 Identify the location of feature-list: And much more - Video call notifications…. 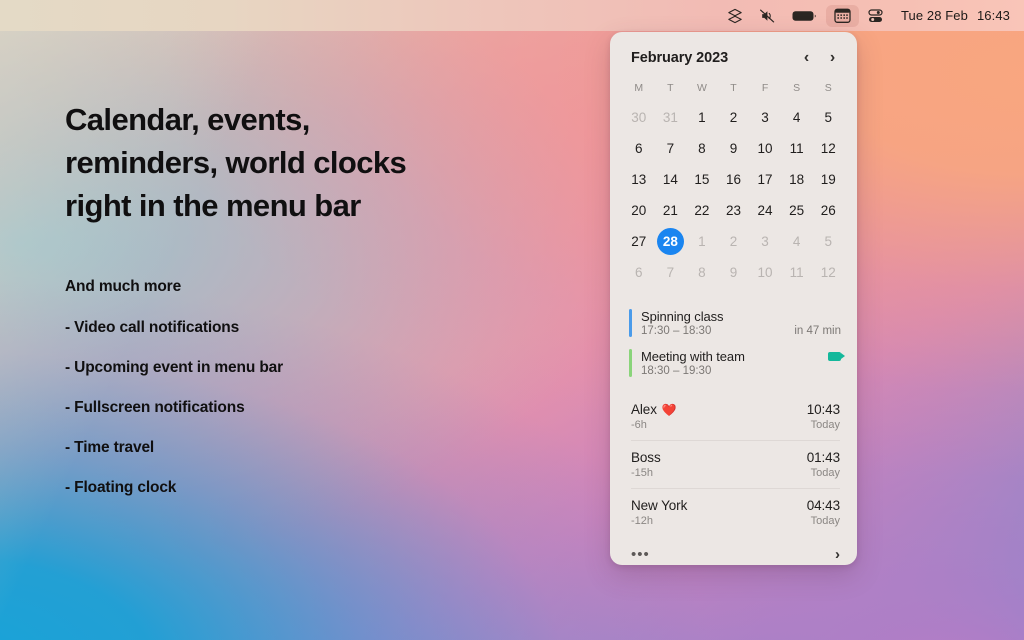
(174, 398).